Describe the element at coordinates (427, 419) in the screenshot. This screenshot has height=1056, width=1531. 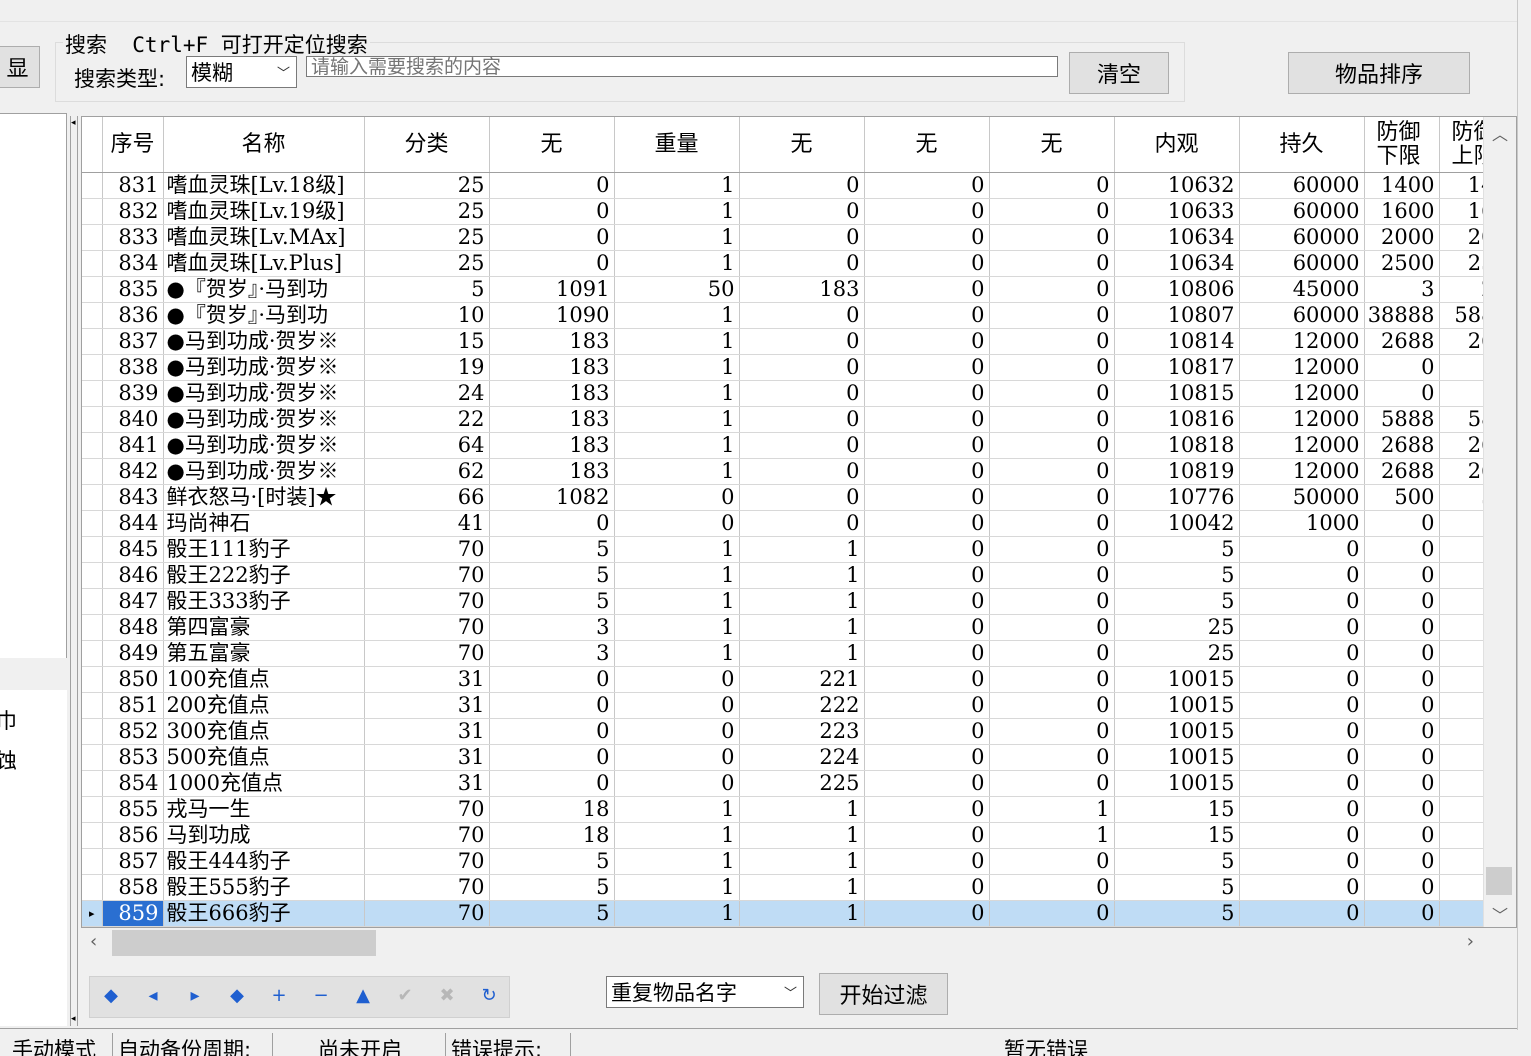
I see `table-cell: 22` at that location.